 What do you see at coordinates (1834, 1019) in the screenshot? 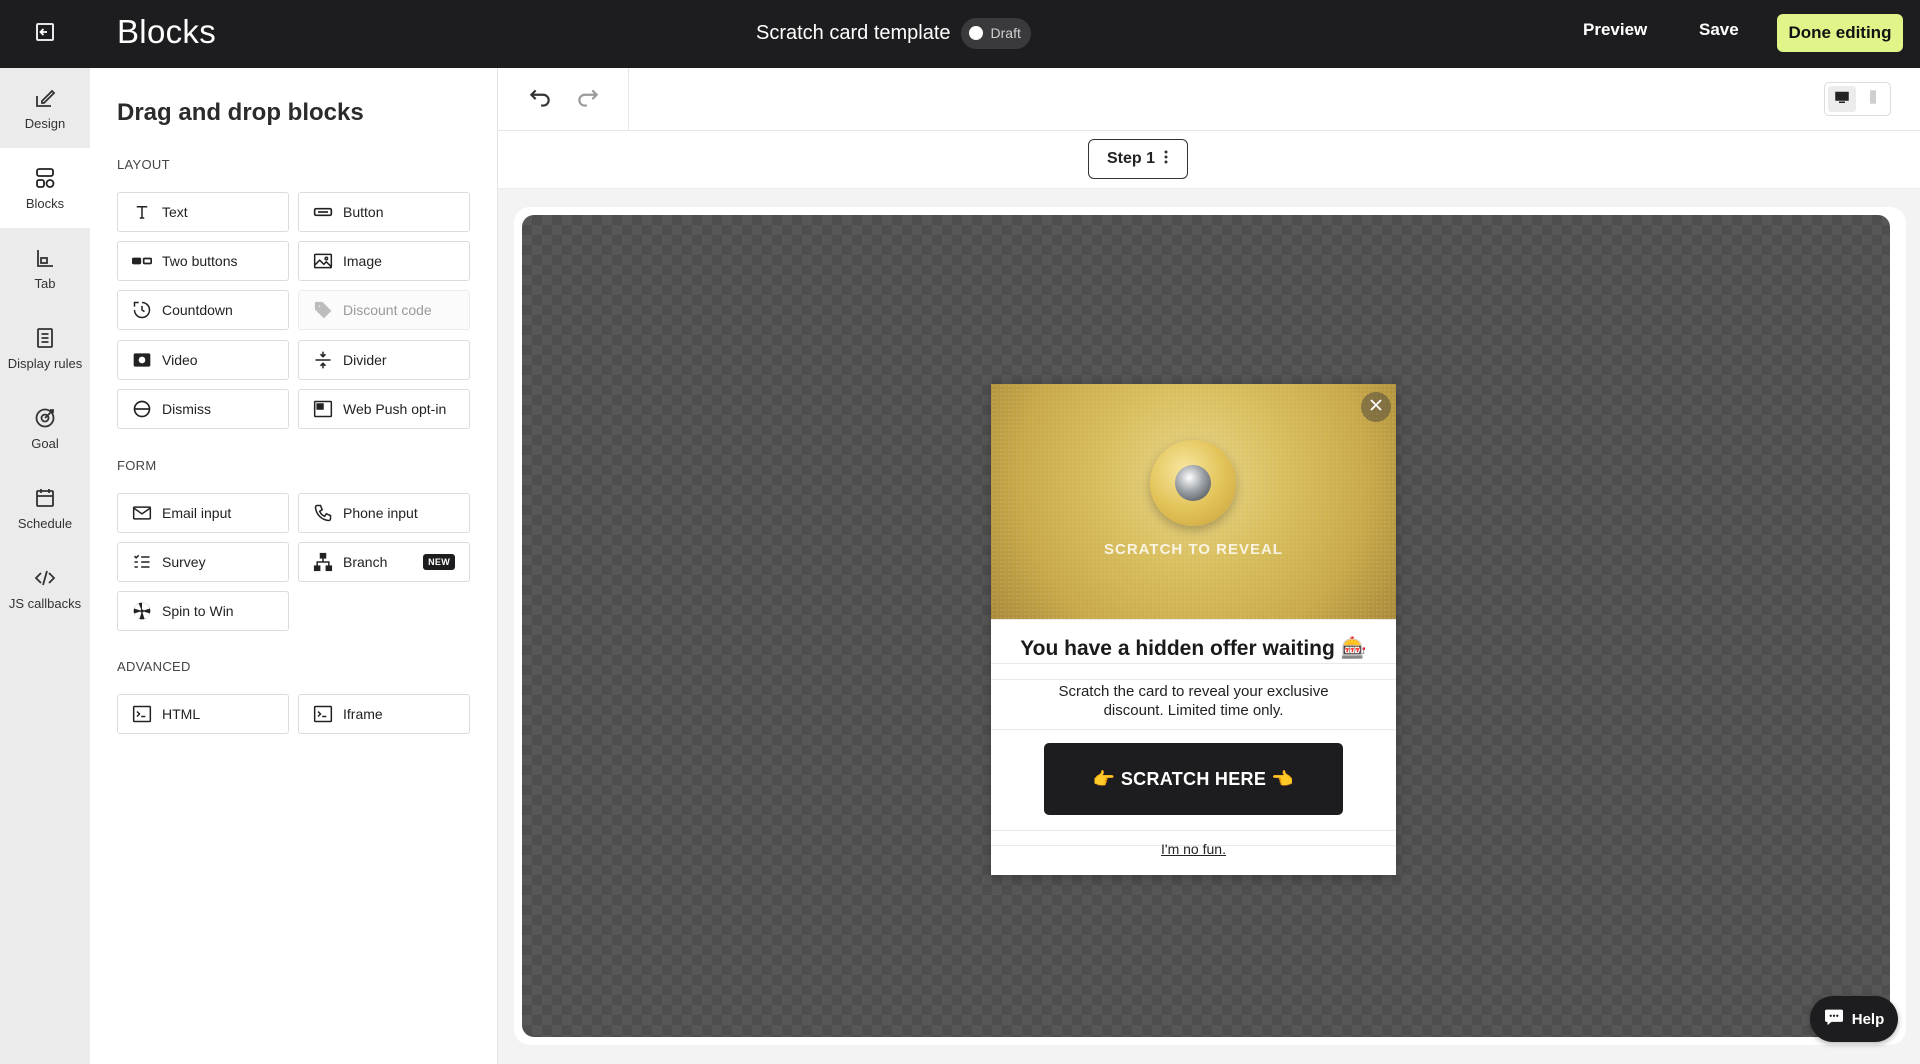
I see `chat-icon` at bounding box center [1834, 1019].